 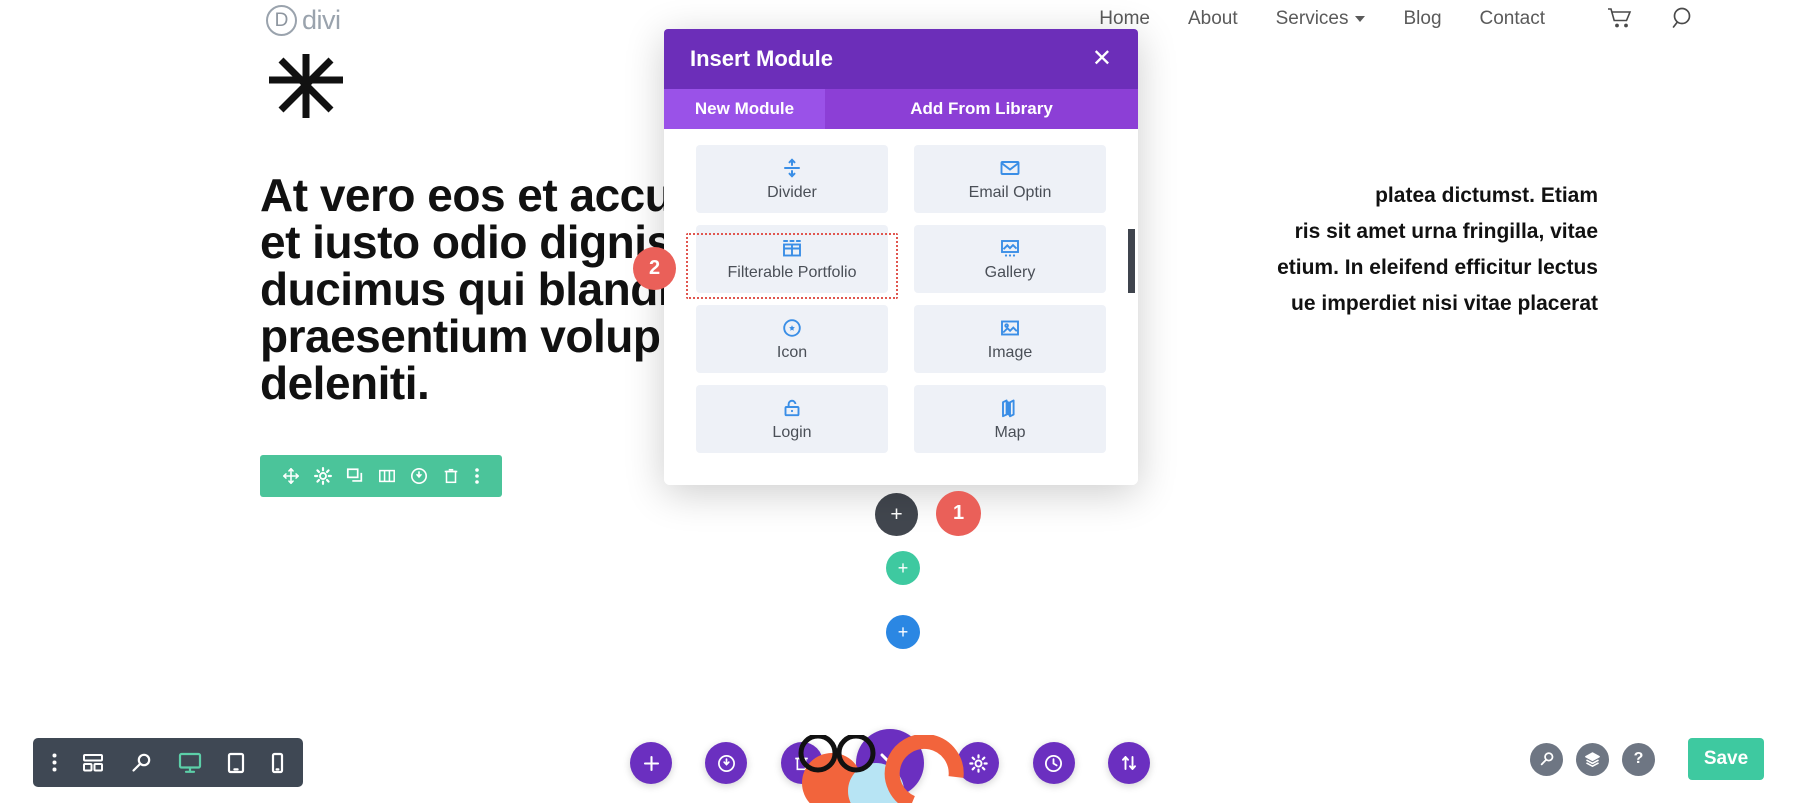 I want to click on unlock-icon, so click(x=792, y=408).